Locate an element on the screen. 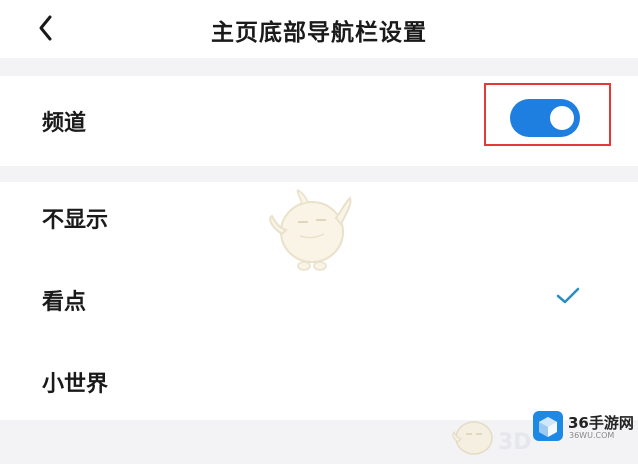 This screenshot has height=464, width=638. option-label: 小世界 is located at coordinates (75, 384).